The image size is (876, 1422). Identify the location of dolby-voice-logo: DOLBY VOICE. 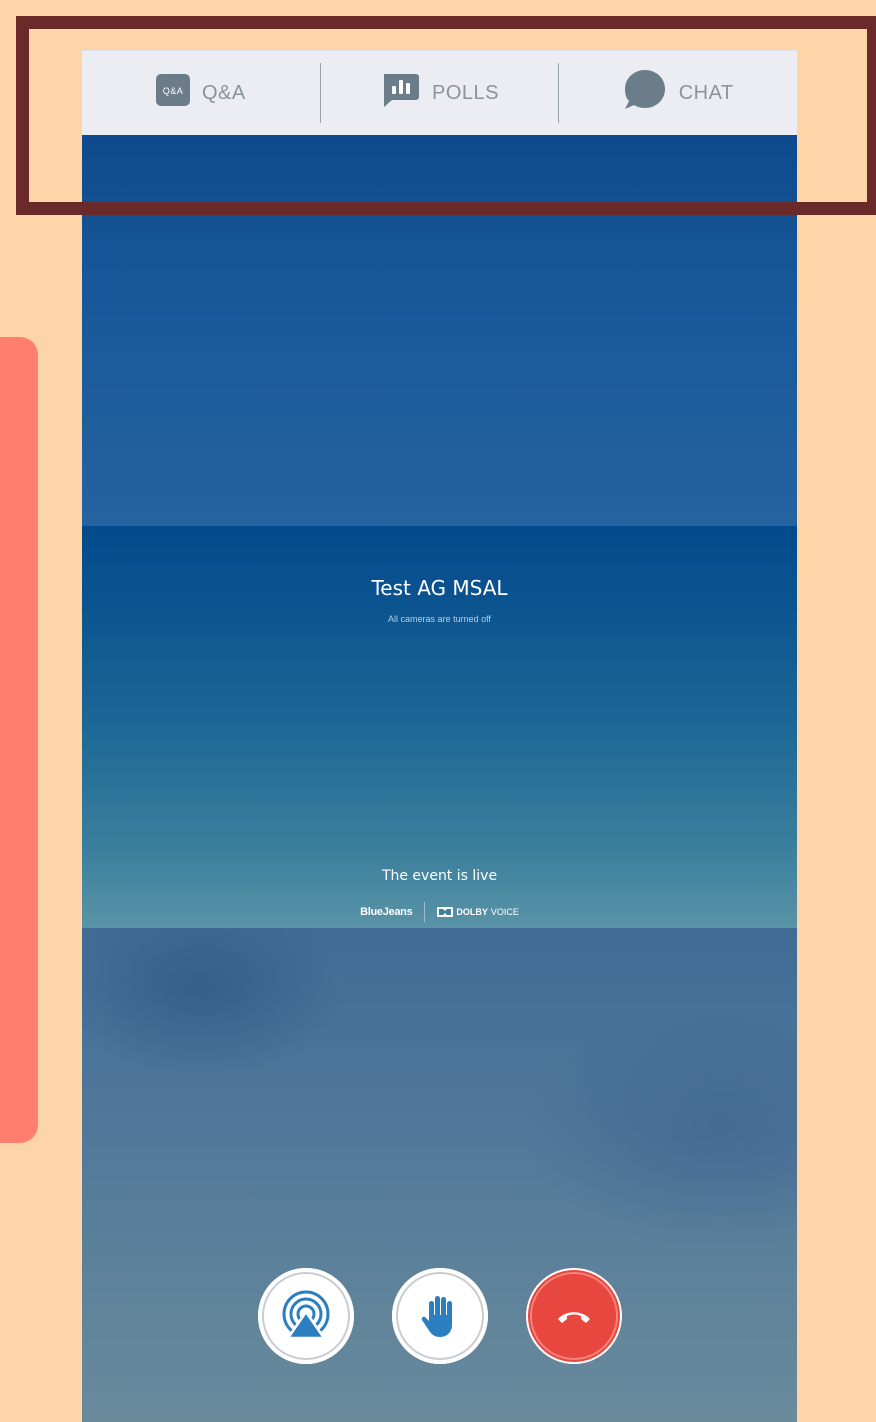
(478, 912).